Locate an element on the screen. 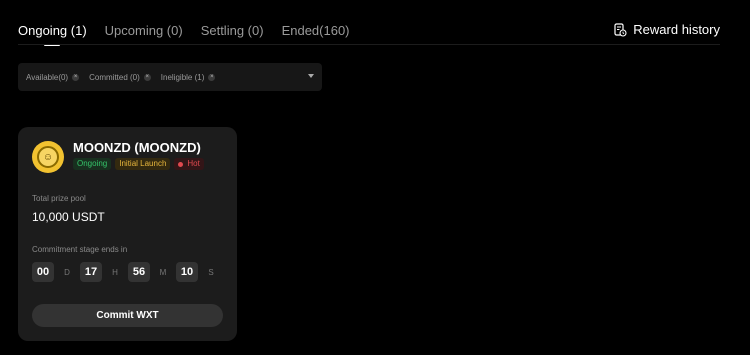 This screenshot has width=750, height=355. chevron-down-icon is located at coordinates (311, 76).